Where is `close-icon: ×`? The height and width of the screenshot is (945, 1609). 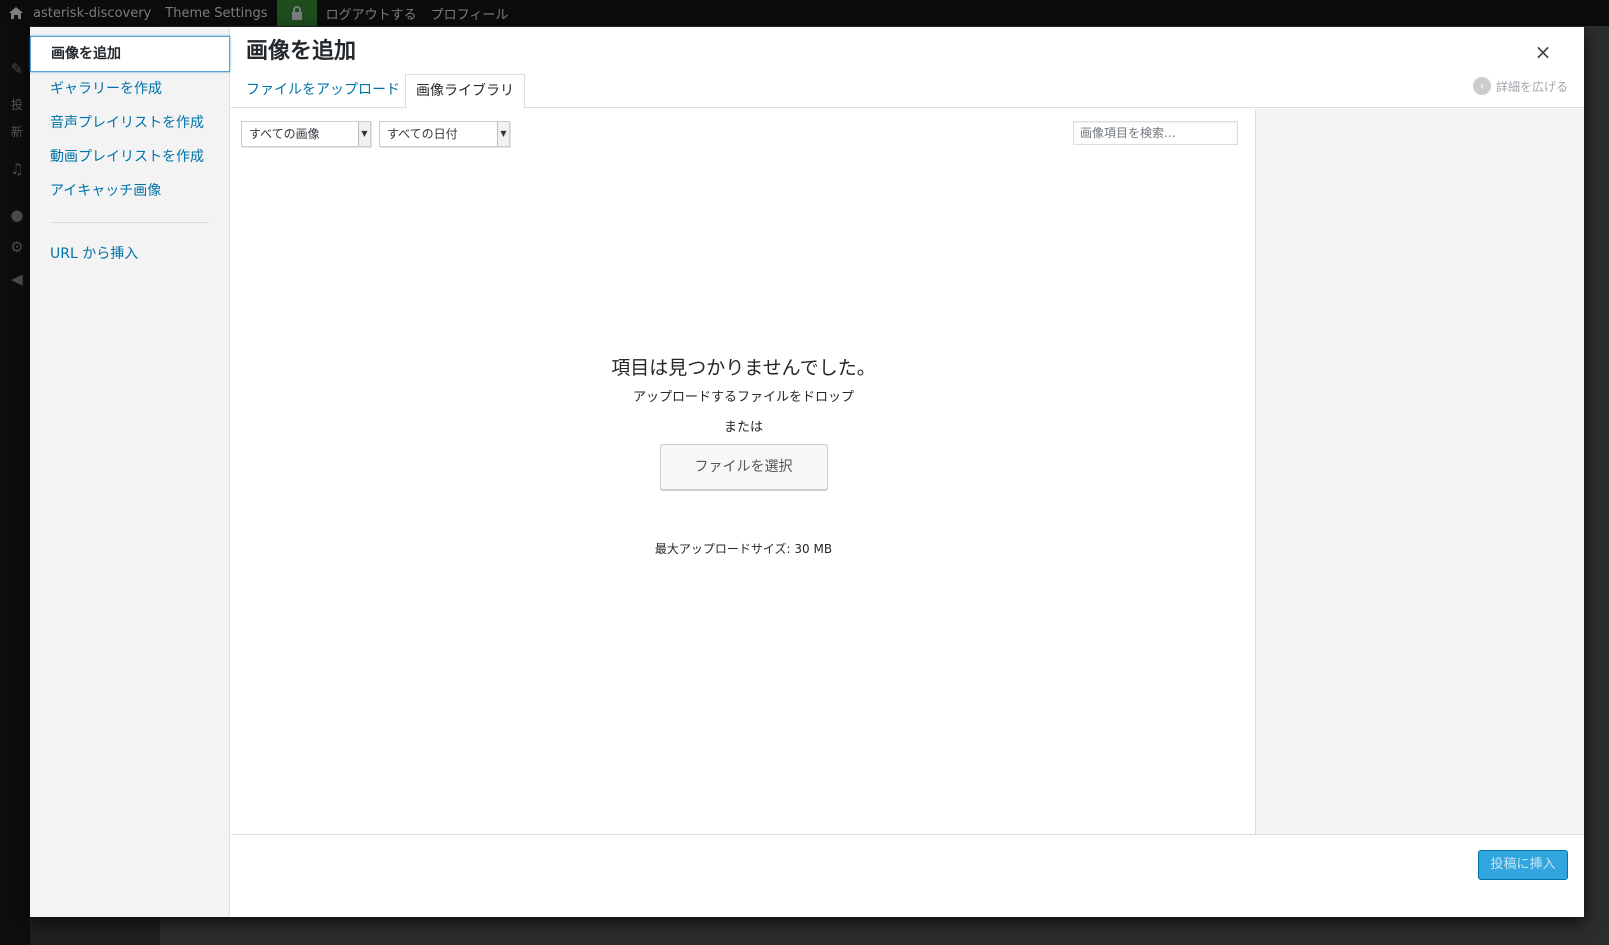 close-icon: × is located at coordinates (1543, 52).